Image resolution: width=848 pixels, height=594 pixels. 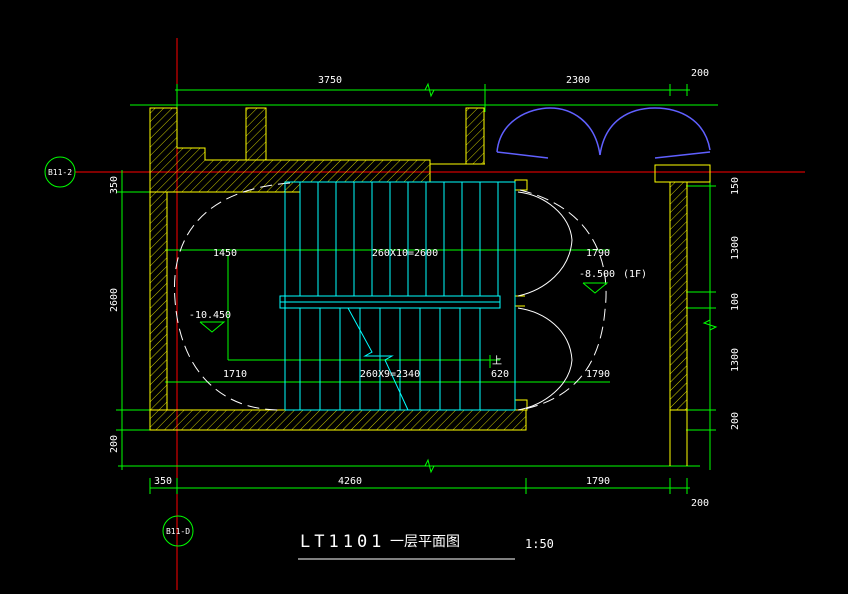 What do you see at coordinates (700, 73) in the screenshot?
I see `dim-top-right: 200` at bounding box center [700, 73].